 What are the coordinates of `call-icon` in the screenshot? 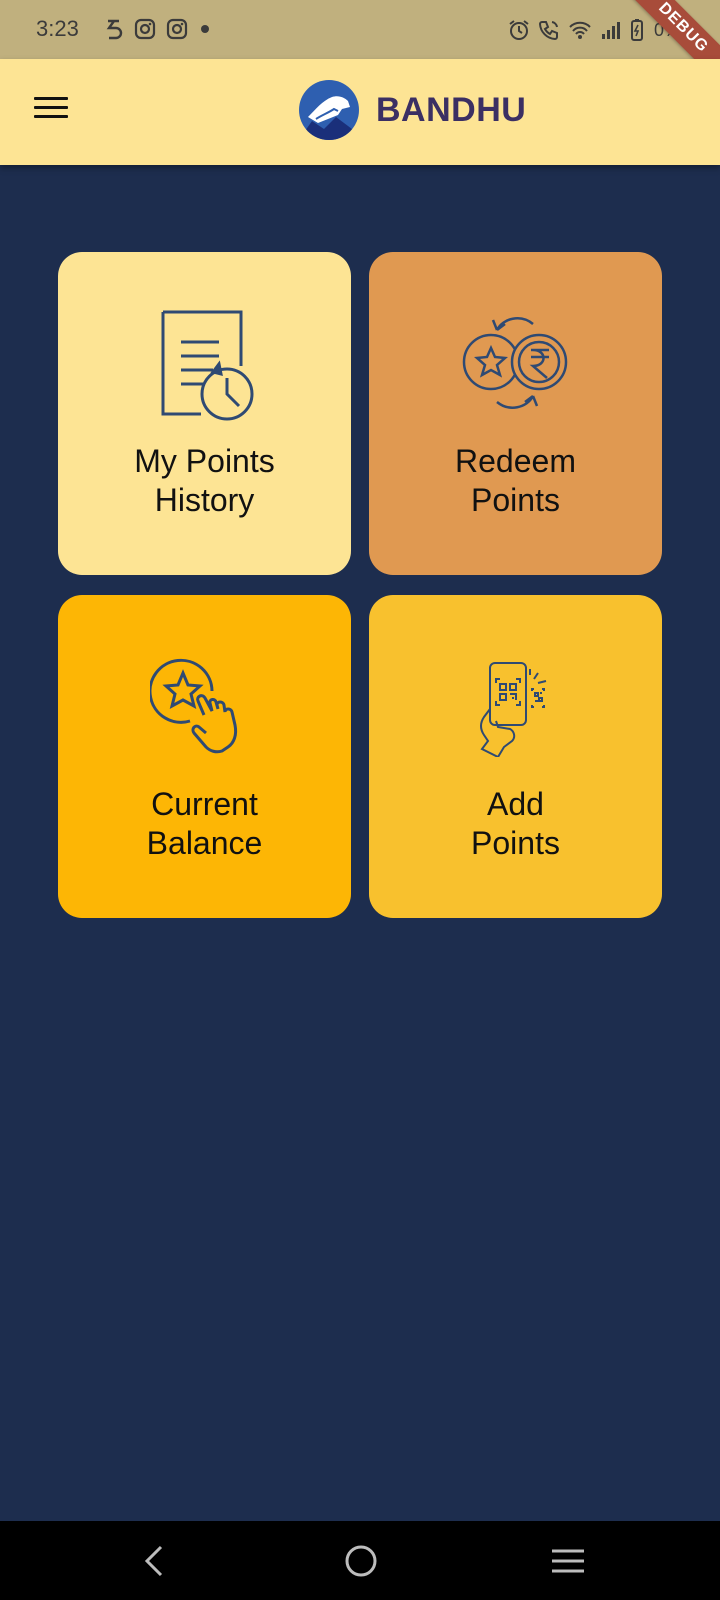 It's located at (548, 31).